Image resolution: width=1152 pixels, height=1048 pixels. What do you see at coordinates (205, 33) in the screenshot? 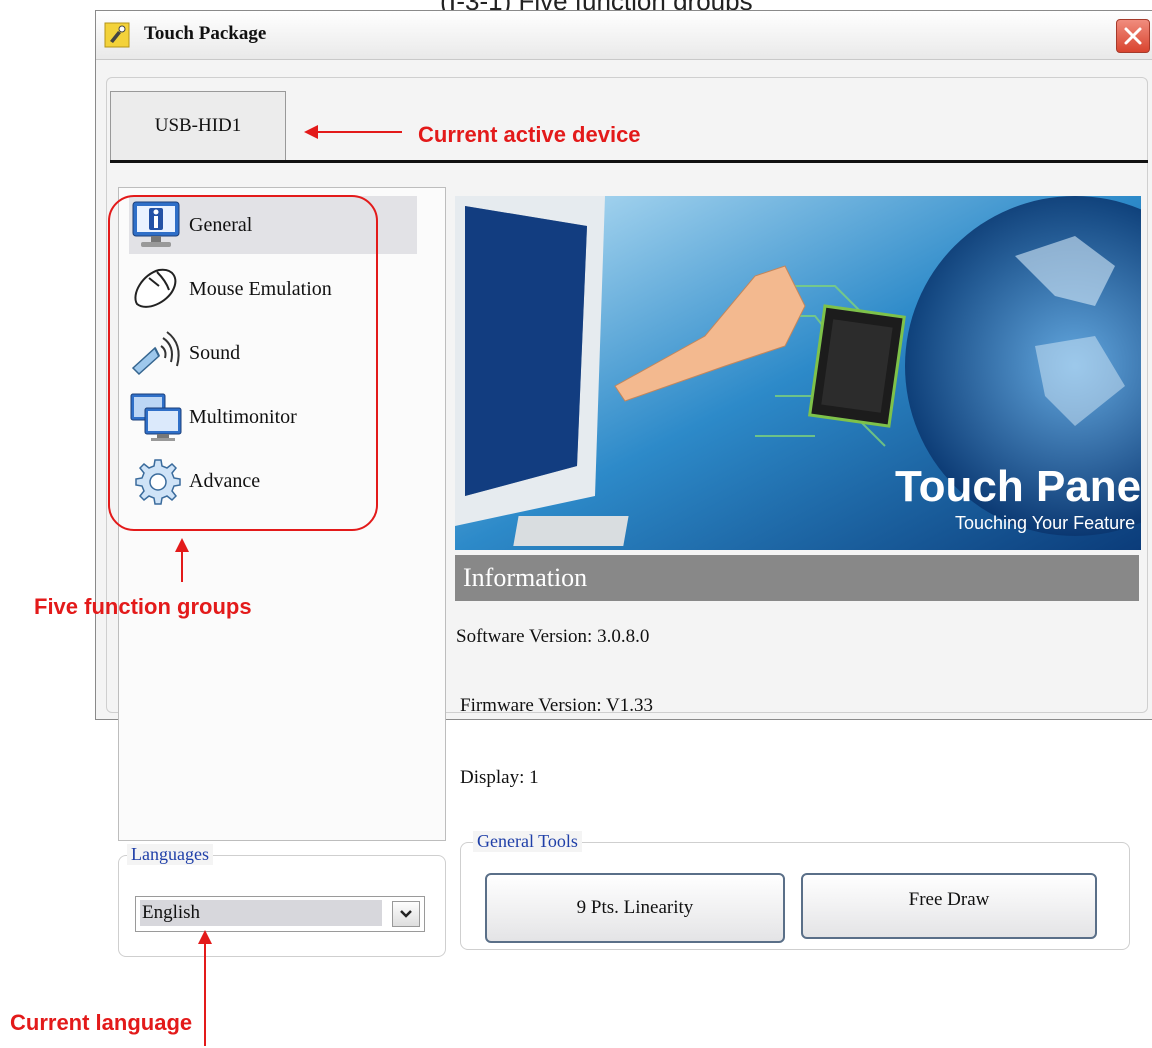
I see `window-title: Touch Package` at bounding box center [205, 33].